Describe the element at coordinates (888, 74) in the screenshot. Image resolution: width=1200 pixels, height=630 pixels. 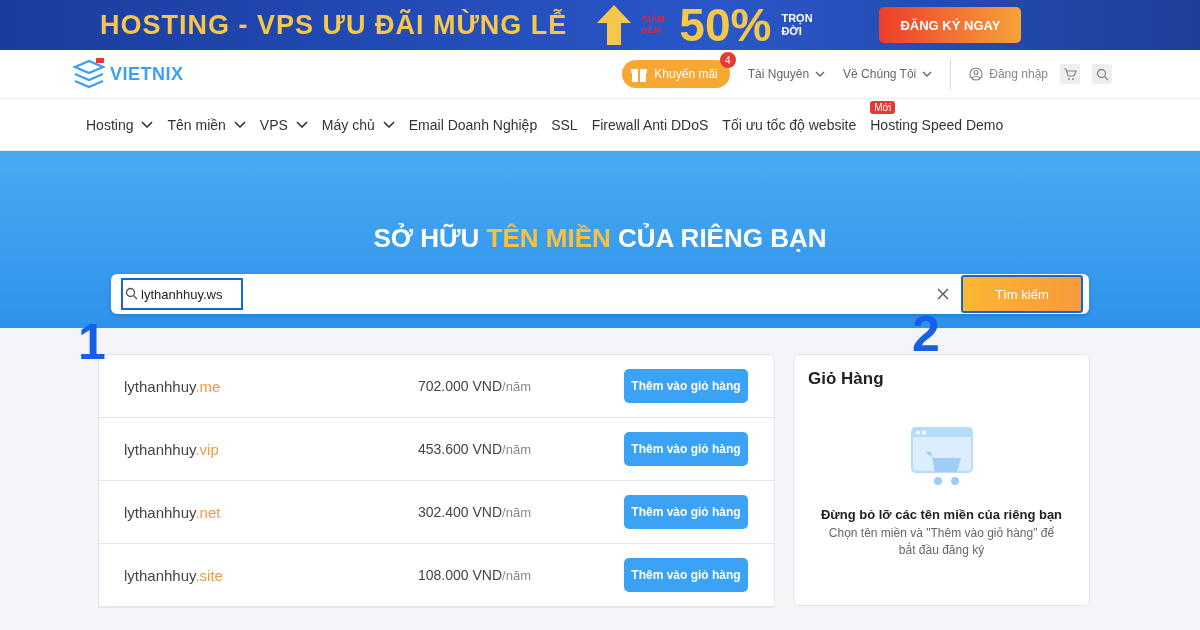
I see `header-menu-item: Về Chúng Tôi` at that location.